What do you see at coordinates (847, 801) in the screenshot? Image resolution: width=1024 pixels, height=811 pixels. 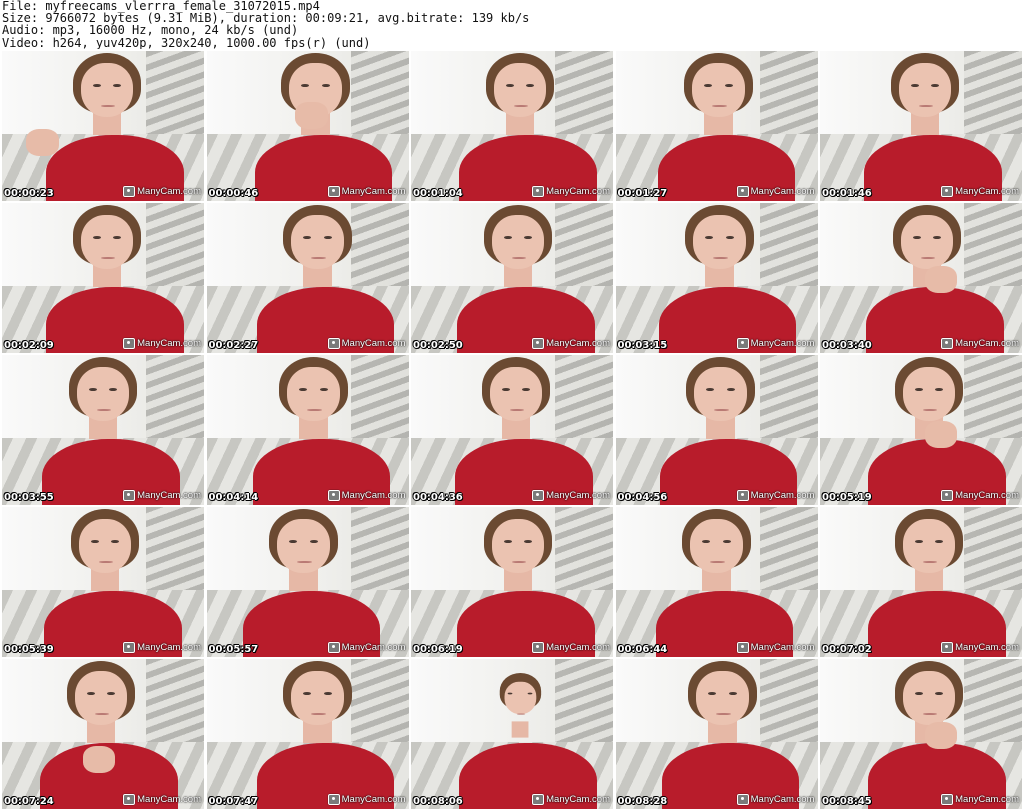 I see `thumbnail-timestamp: 00:08:45` at bounding box center [847, 801].